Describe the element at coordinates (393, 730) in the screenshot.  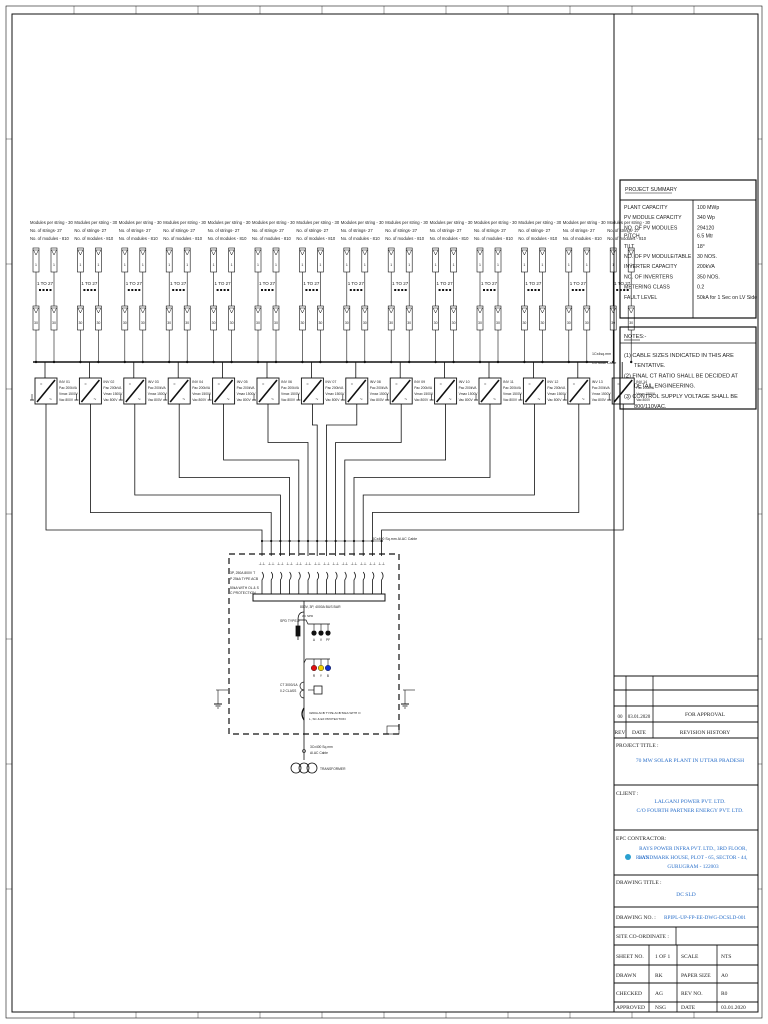
I see `panel-tag` at that location.